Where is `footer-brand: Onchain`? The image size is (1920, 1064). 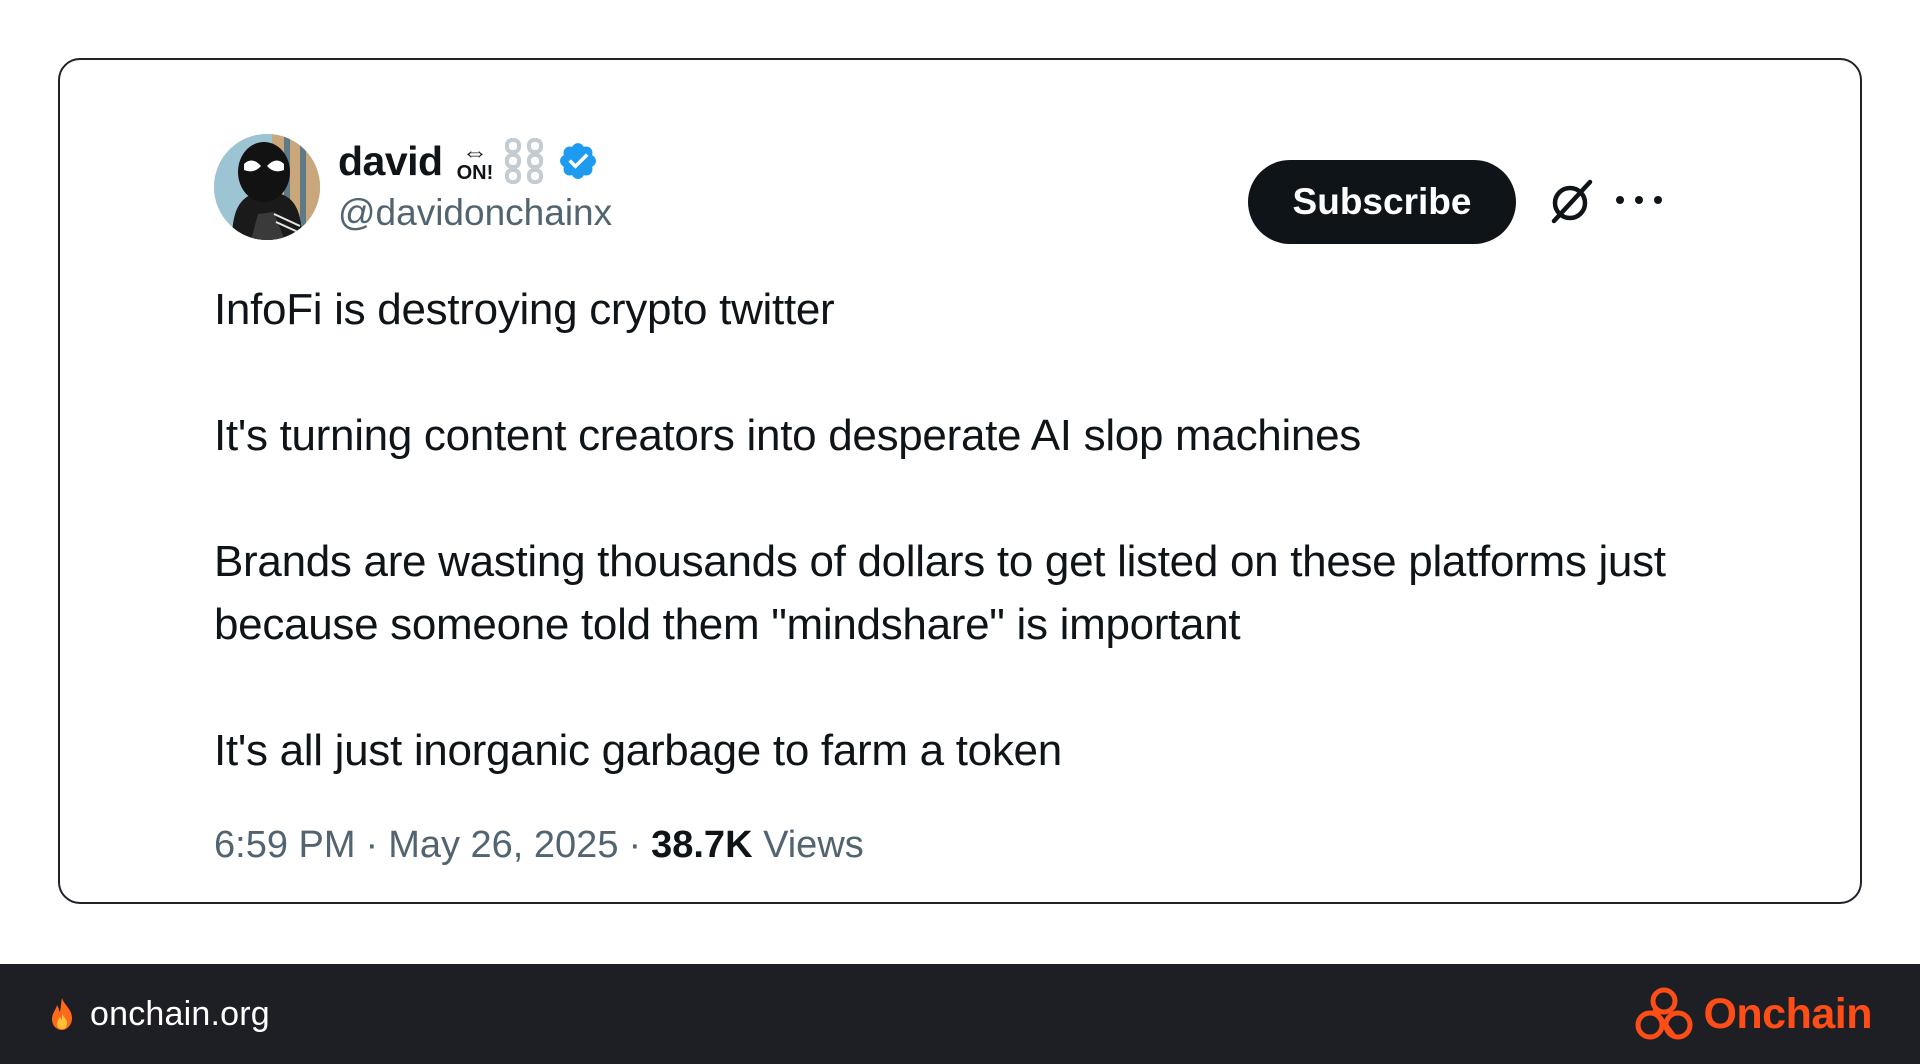
footer-brand: Onchain is located at coordinates (1752, 1014).